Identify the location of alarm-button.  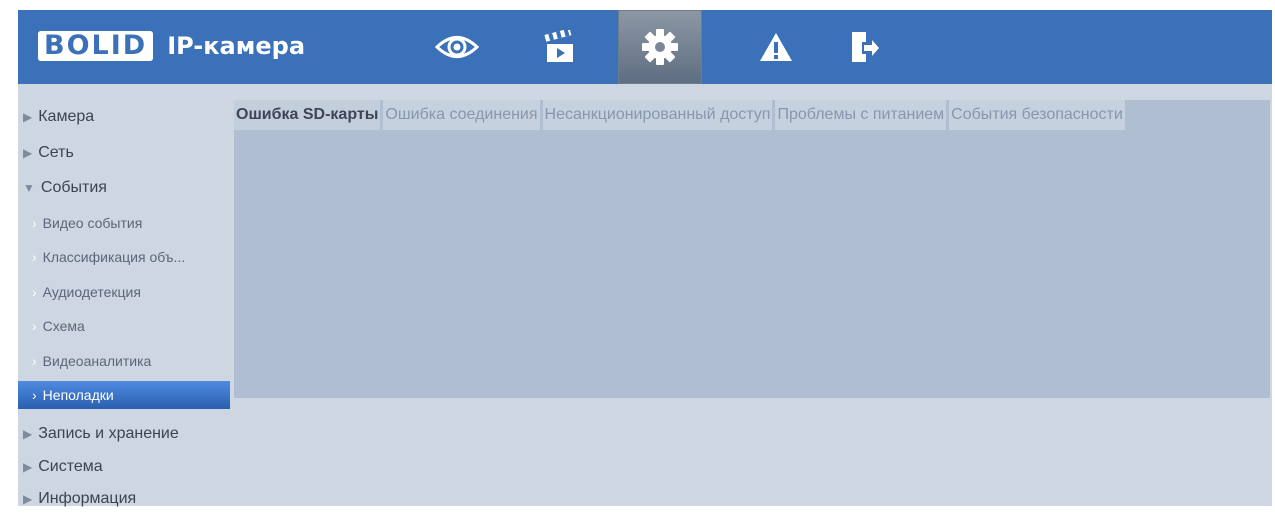
(776, 47).